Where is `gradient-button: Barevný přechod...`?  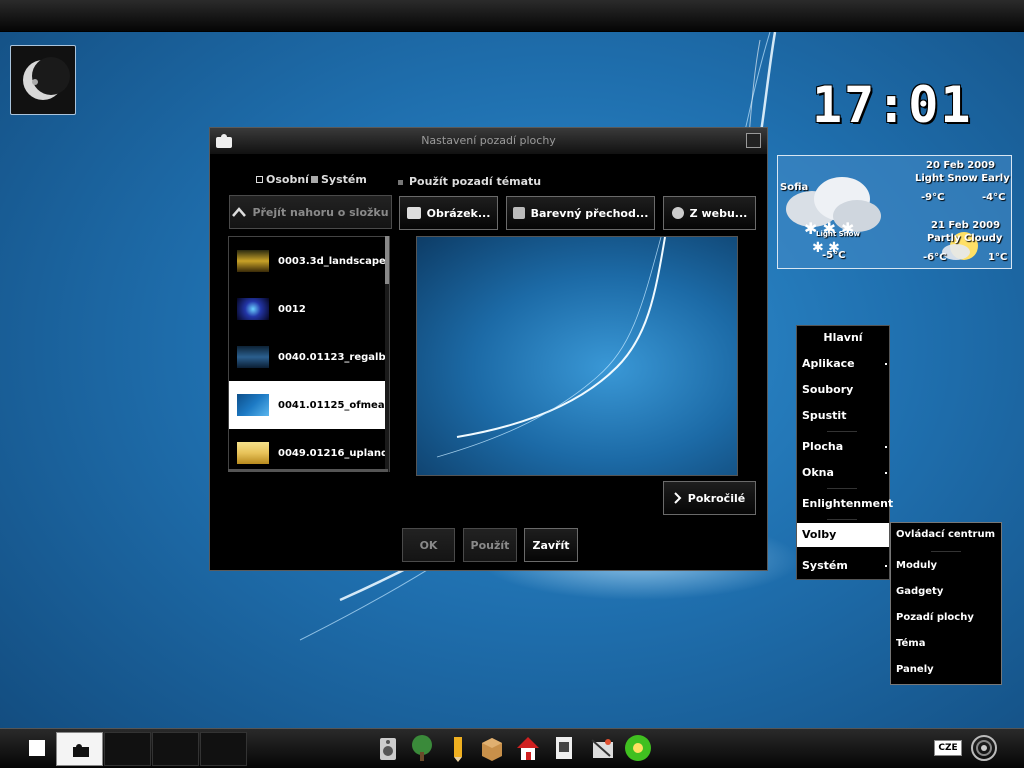 gradient-button: Barevný přechod... is located at coordinates (580, 213).